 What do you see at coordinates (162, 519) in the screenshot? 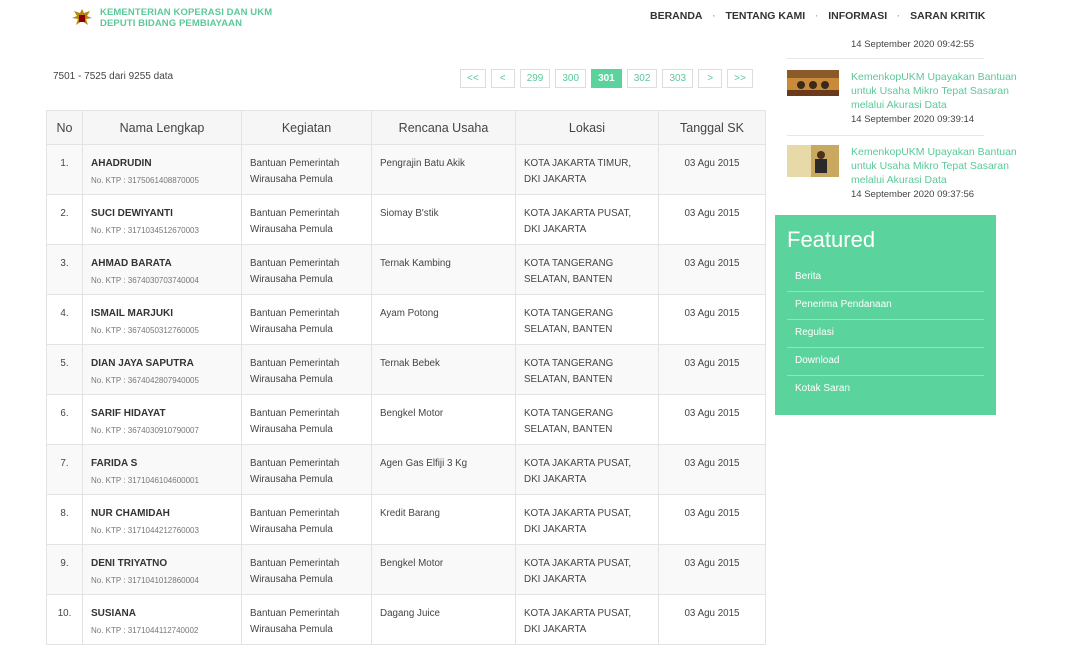
I see `cell-nama: NUR CHAMIDAH No. KTP : 3171044212760003` at bounding box center [162, 519].